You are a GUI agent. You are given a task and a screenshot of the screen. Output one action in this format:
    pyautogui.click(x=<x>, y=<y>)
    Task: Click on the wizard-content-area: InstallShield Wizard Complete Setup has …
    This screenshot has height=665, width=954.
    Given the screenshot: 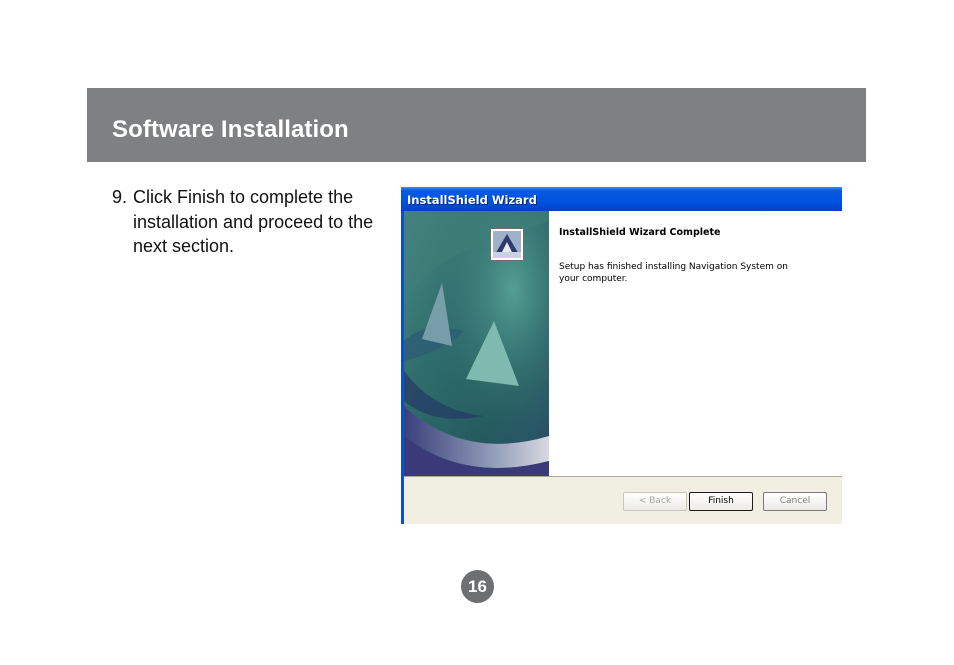 What is the action you would take?
    pyautogui.click(x=695, y=343)
    